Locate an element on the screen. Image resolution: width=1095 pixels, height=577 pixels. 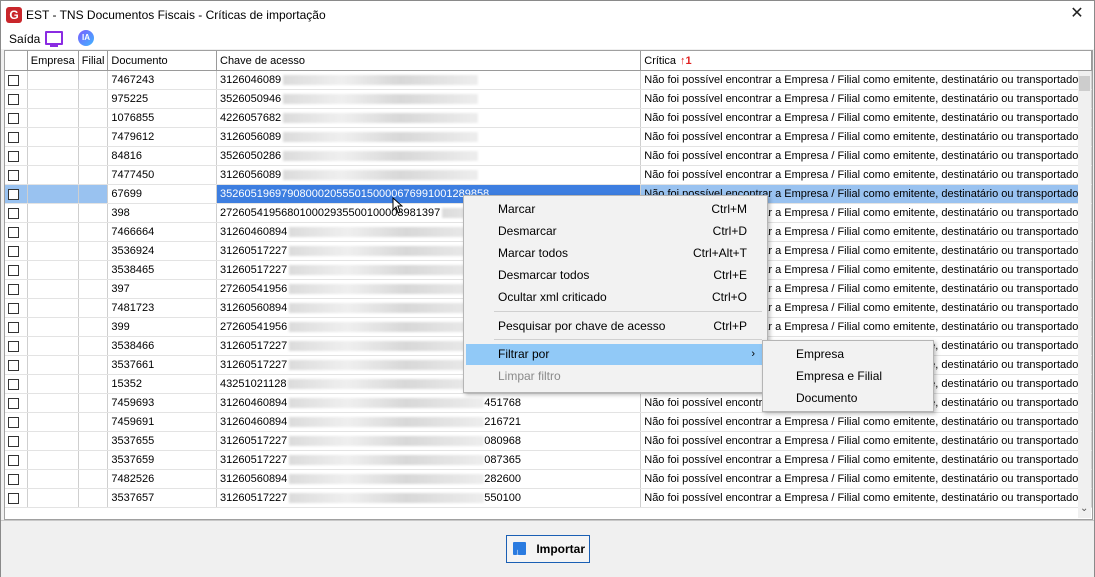
cell-documento: 3538465 is located at coordinates (162, 270).